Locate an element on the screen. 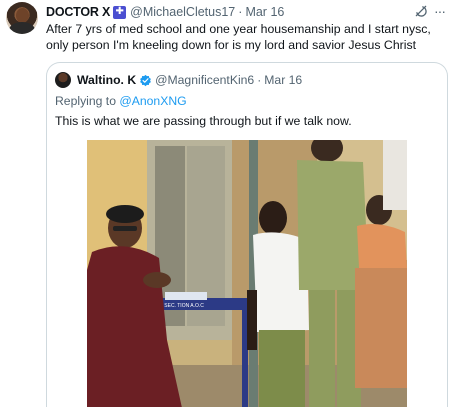  author-avatar is located at coordinates (22, 18).